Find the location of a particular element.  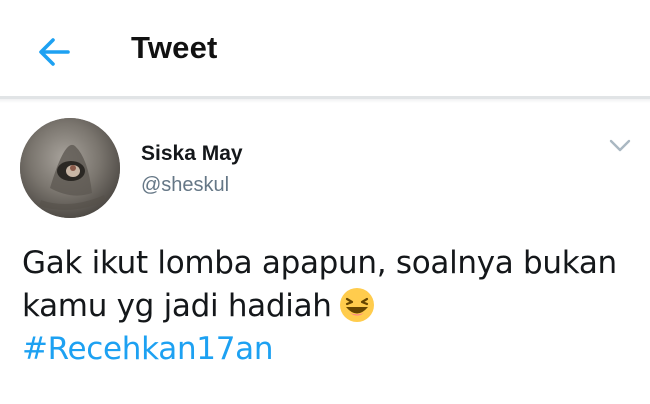

tweet-menu-button is located at coordinates (620, 146).